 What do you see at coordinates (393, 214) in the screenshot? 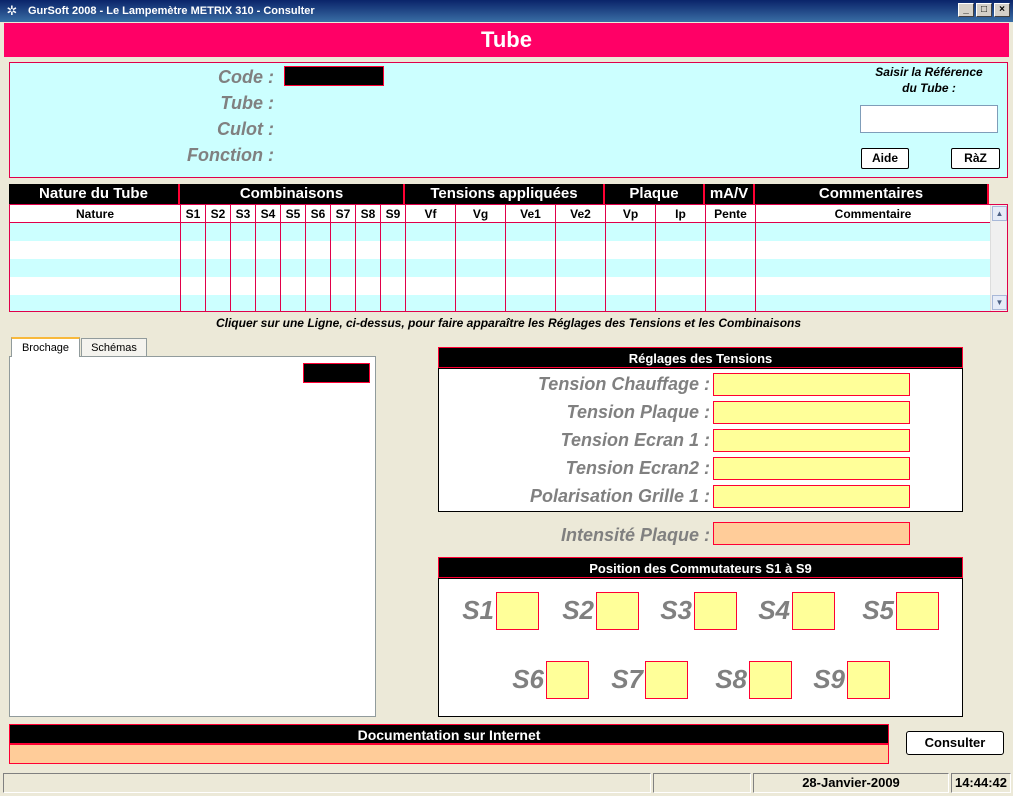
I see `col-header-s9: S9` at bounding box center [393, 214].